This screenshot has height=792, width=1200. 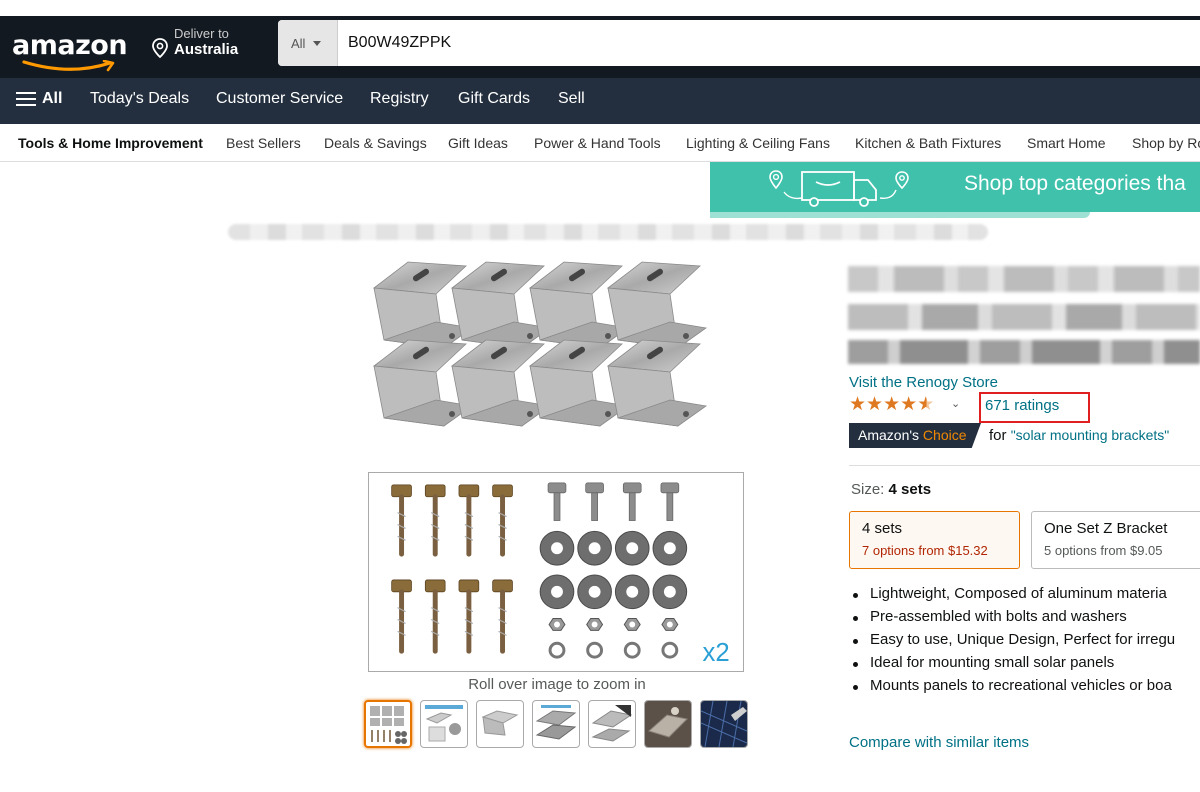 What do you see at coordinates (928, 143) in the screenshot?
I see `subnav-kitchen-bath: Kitchen & Bath Fixtures` at bounding box center [928, 143].